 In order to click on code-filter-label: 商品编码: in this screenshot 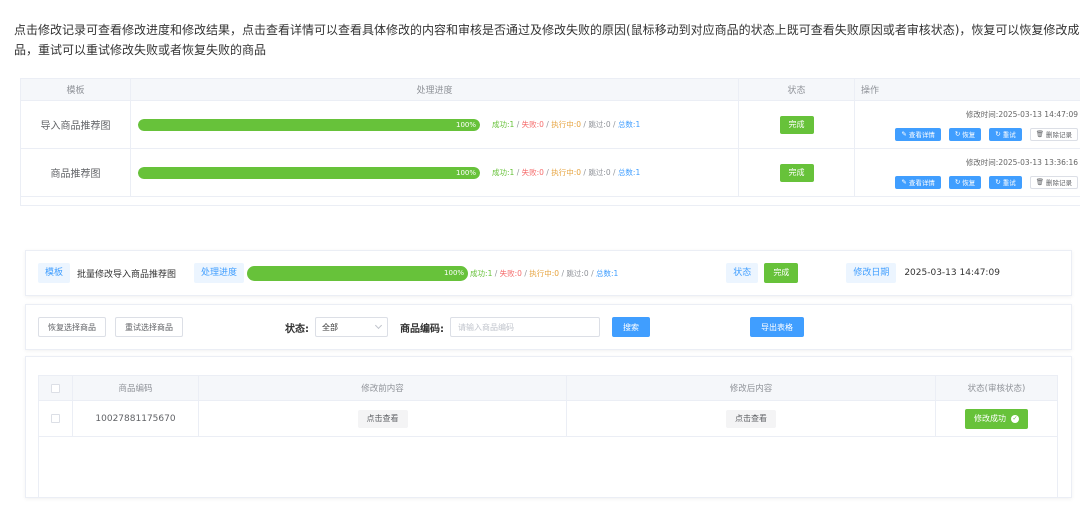, I will do `click(422, 329)`.